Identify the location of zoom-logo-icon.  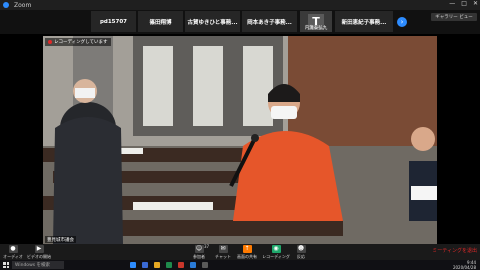
(6, 5).